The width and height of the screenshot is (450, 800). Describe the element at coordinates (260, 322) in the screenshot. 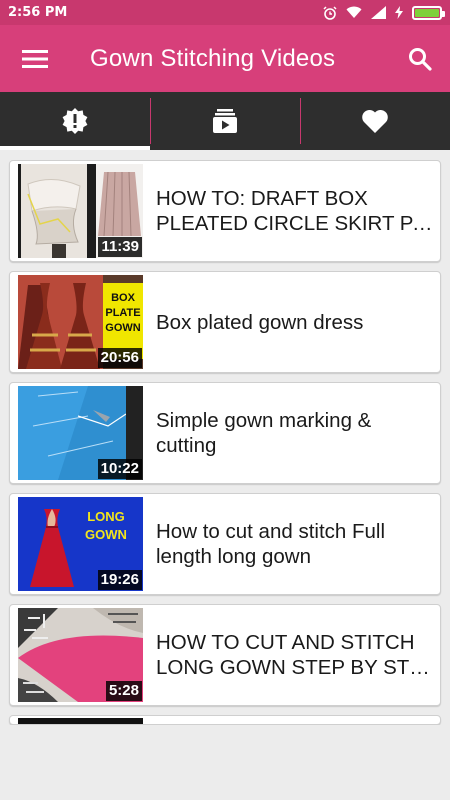

I see `video-title: Box plated gown dress` at that location.